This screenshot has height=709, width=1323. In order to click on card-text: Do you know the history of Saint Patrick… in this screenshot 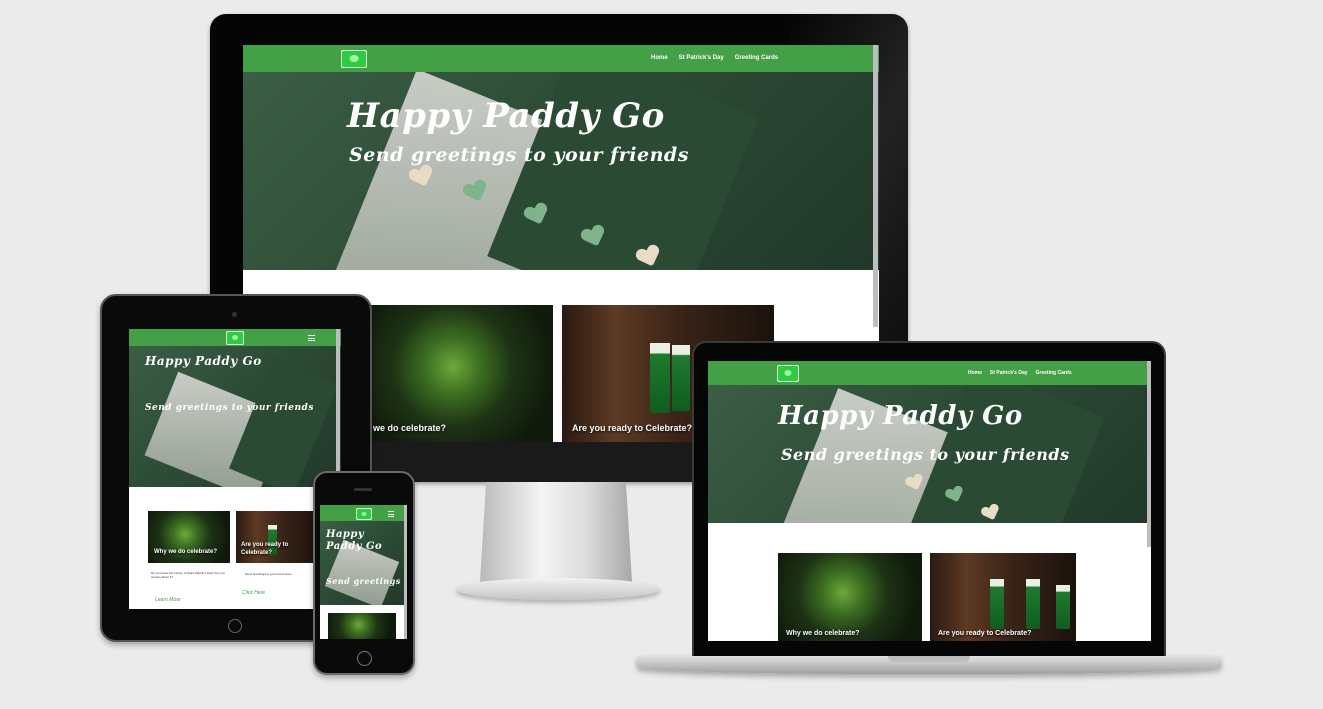, I will do `click(188, 575)`.